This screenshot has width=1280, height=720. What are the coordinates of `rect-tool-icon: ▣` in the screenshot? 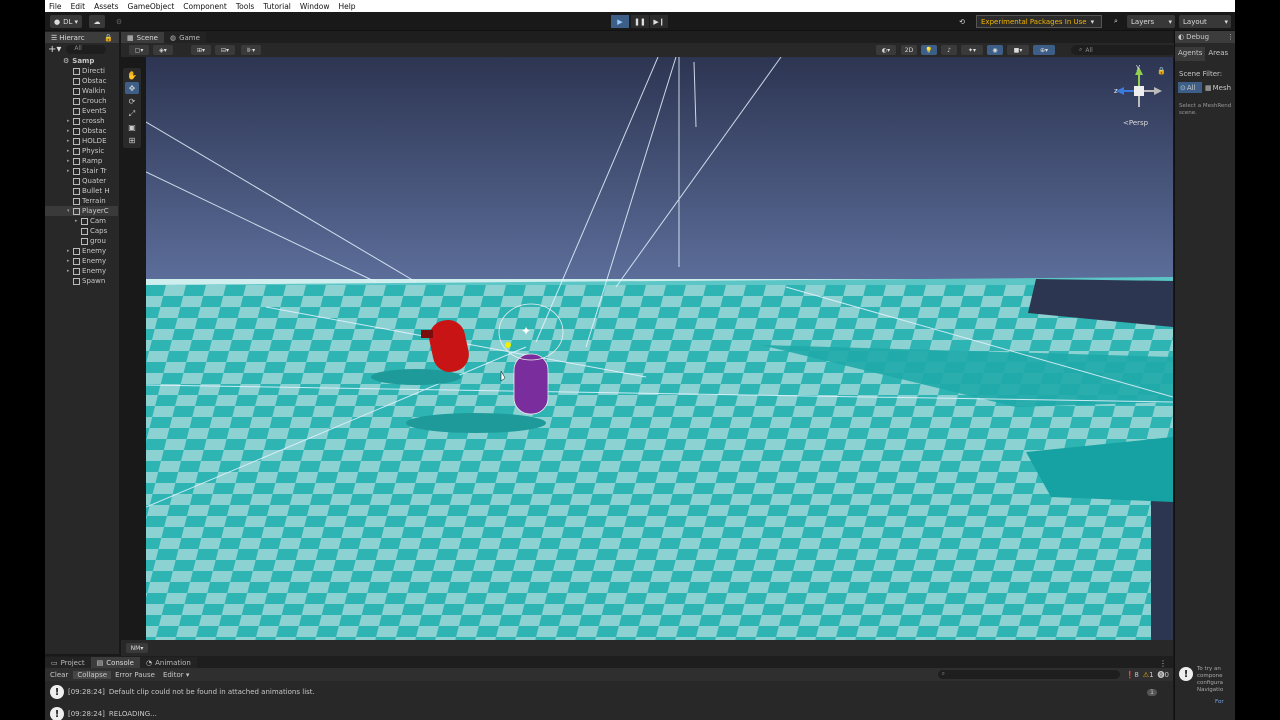 It's located at (132, 127).